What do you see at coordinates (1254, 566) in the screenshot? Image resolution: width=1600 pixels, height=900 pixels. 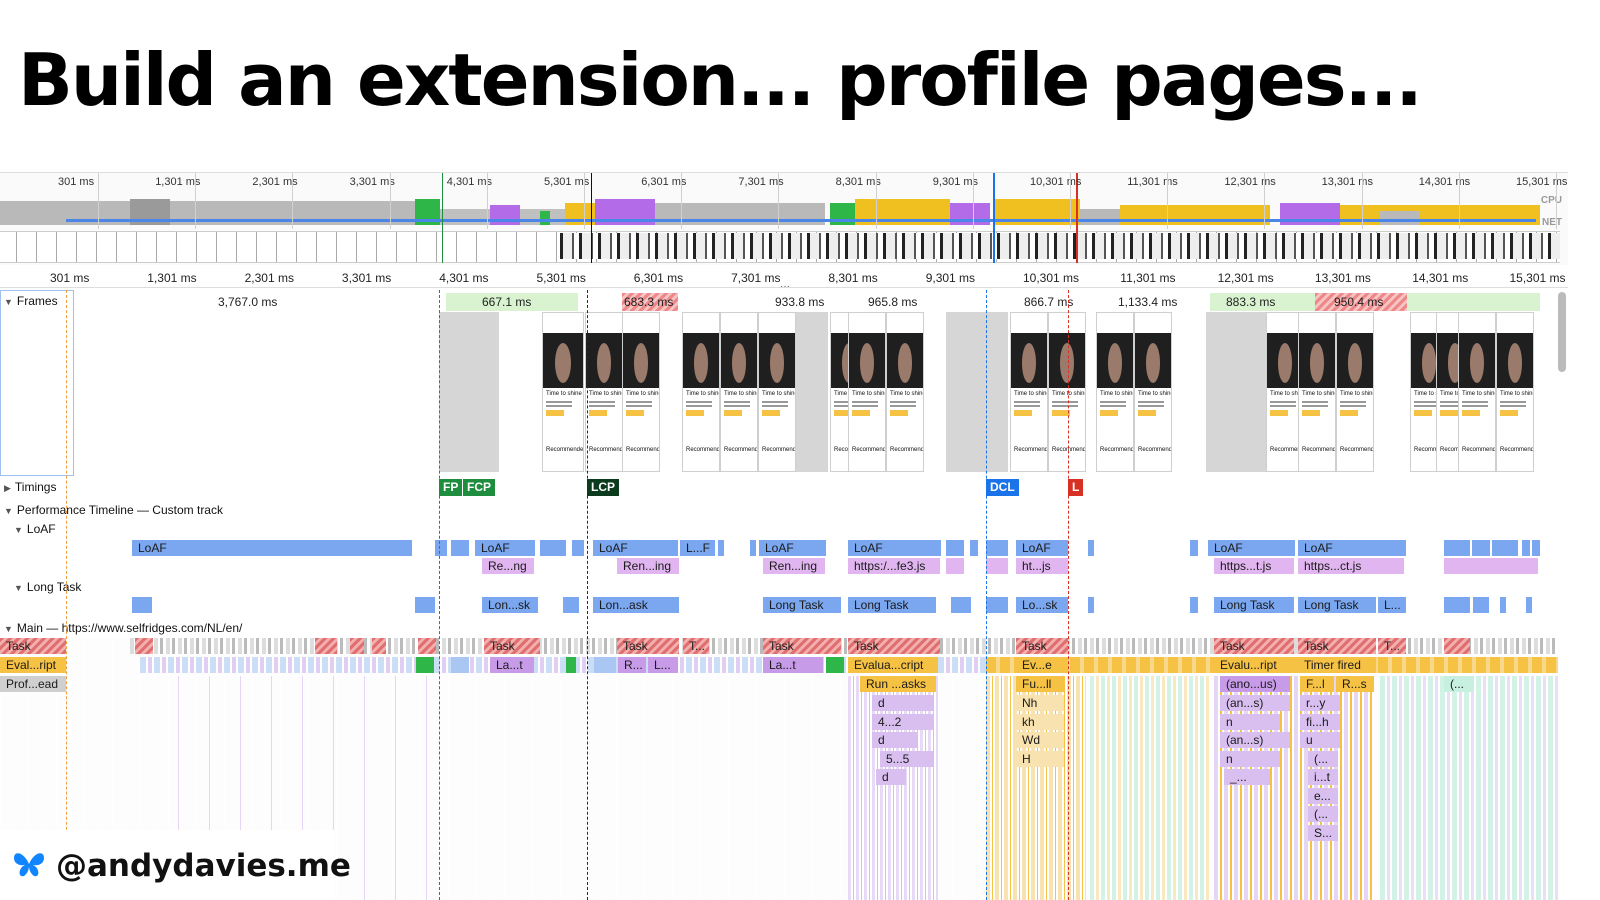 I see `loaf-script-bar: https...t.js` at bounding box center [1254, 566].